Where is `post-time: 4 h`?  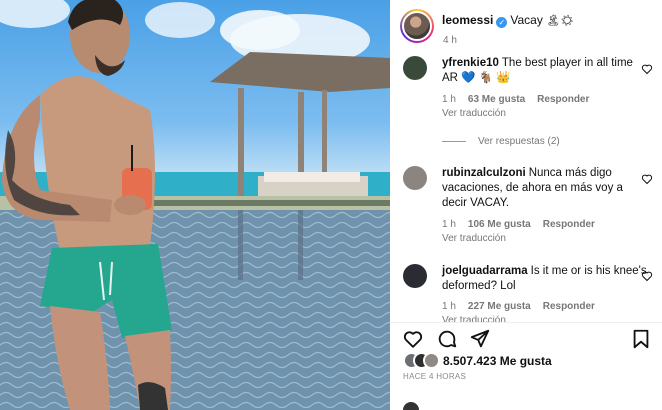
post-time: 4 h is located at coordinates (450, 40).